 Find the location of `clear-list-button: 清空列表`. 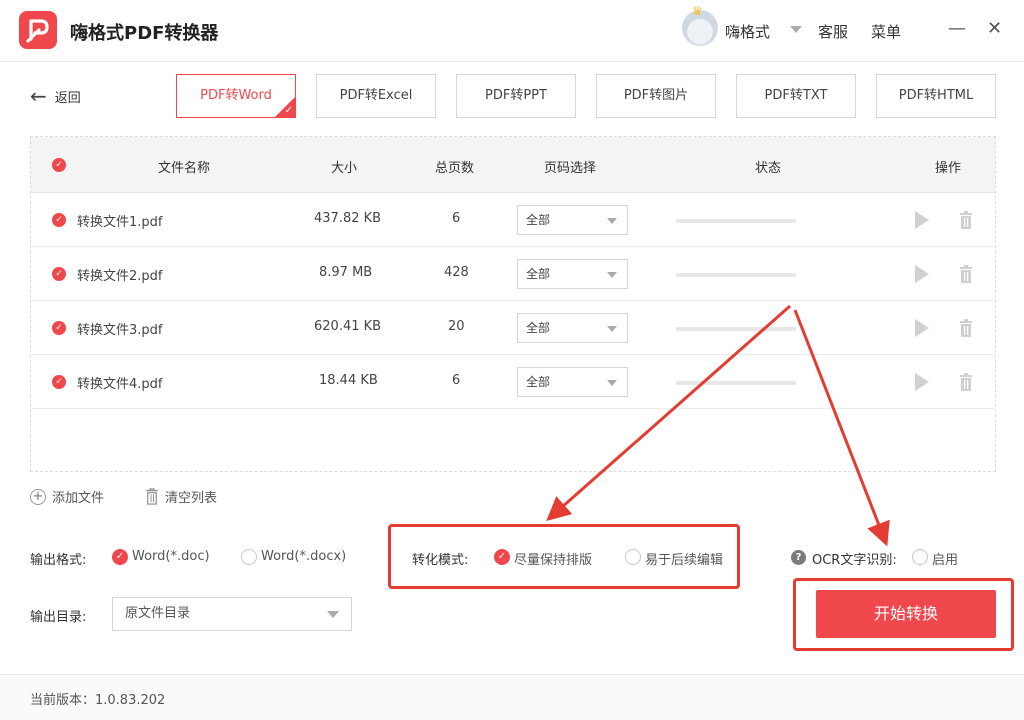

clear-list-button: 清空列表 is located at coordinates (181, 496).